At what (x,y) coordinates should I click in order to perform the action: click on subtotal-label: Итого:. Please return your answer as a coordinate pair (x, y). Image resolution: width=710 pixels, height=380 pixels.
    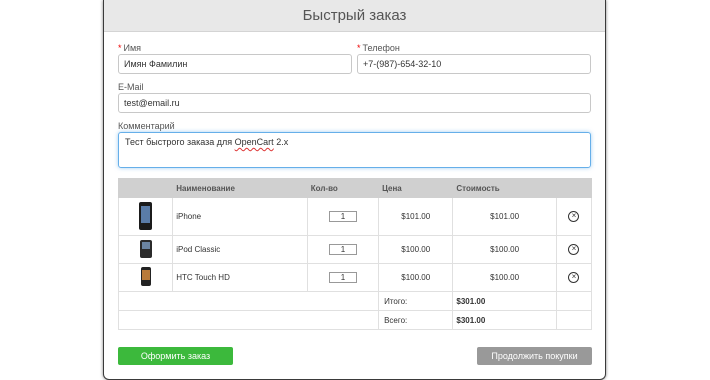
    Looking at the image, I should click on (416, 301).